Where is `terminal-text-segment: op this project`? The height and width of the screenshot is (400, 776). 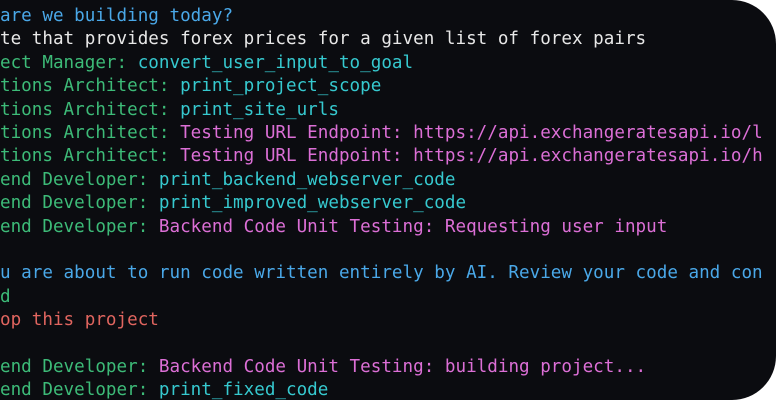 terminal-text-segment: op this project is located at coordinates (79, 320).